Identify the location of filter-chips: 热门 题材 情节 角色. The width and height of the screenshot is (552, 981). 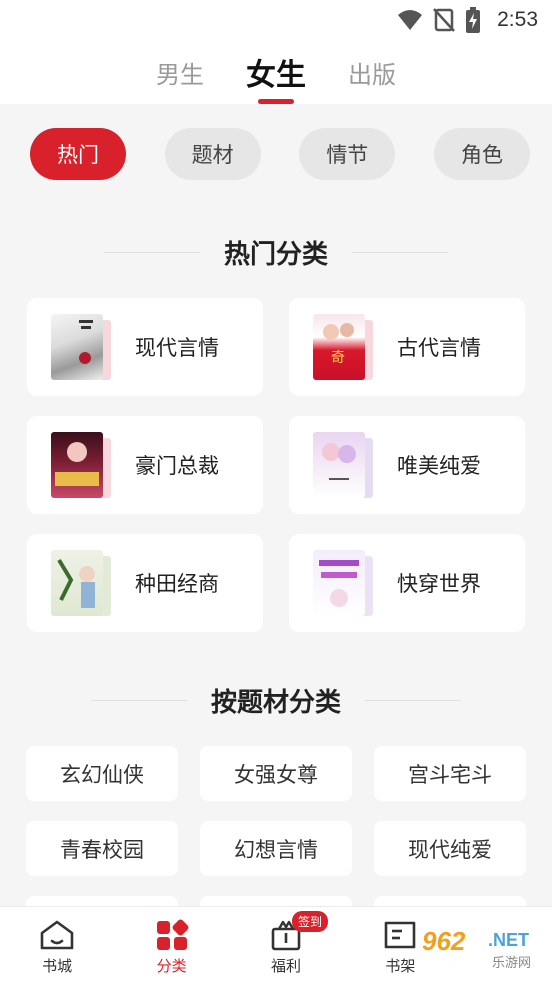
(280, 155).